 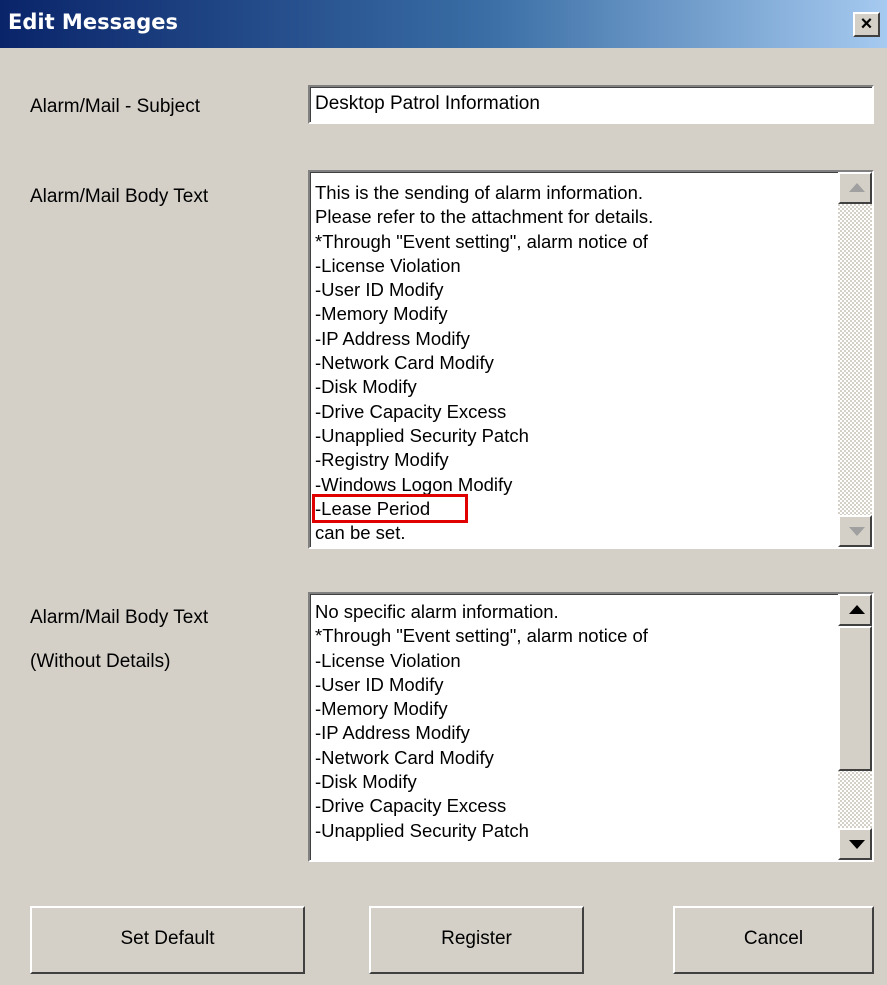 I want to click on scroll-thumb, so click(x=855, y=698).